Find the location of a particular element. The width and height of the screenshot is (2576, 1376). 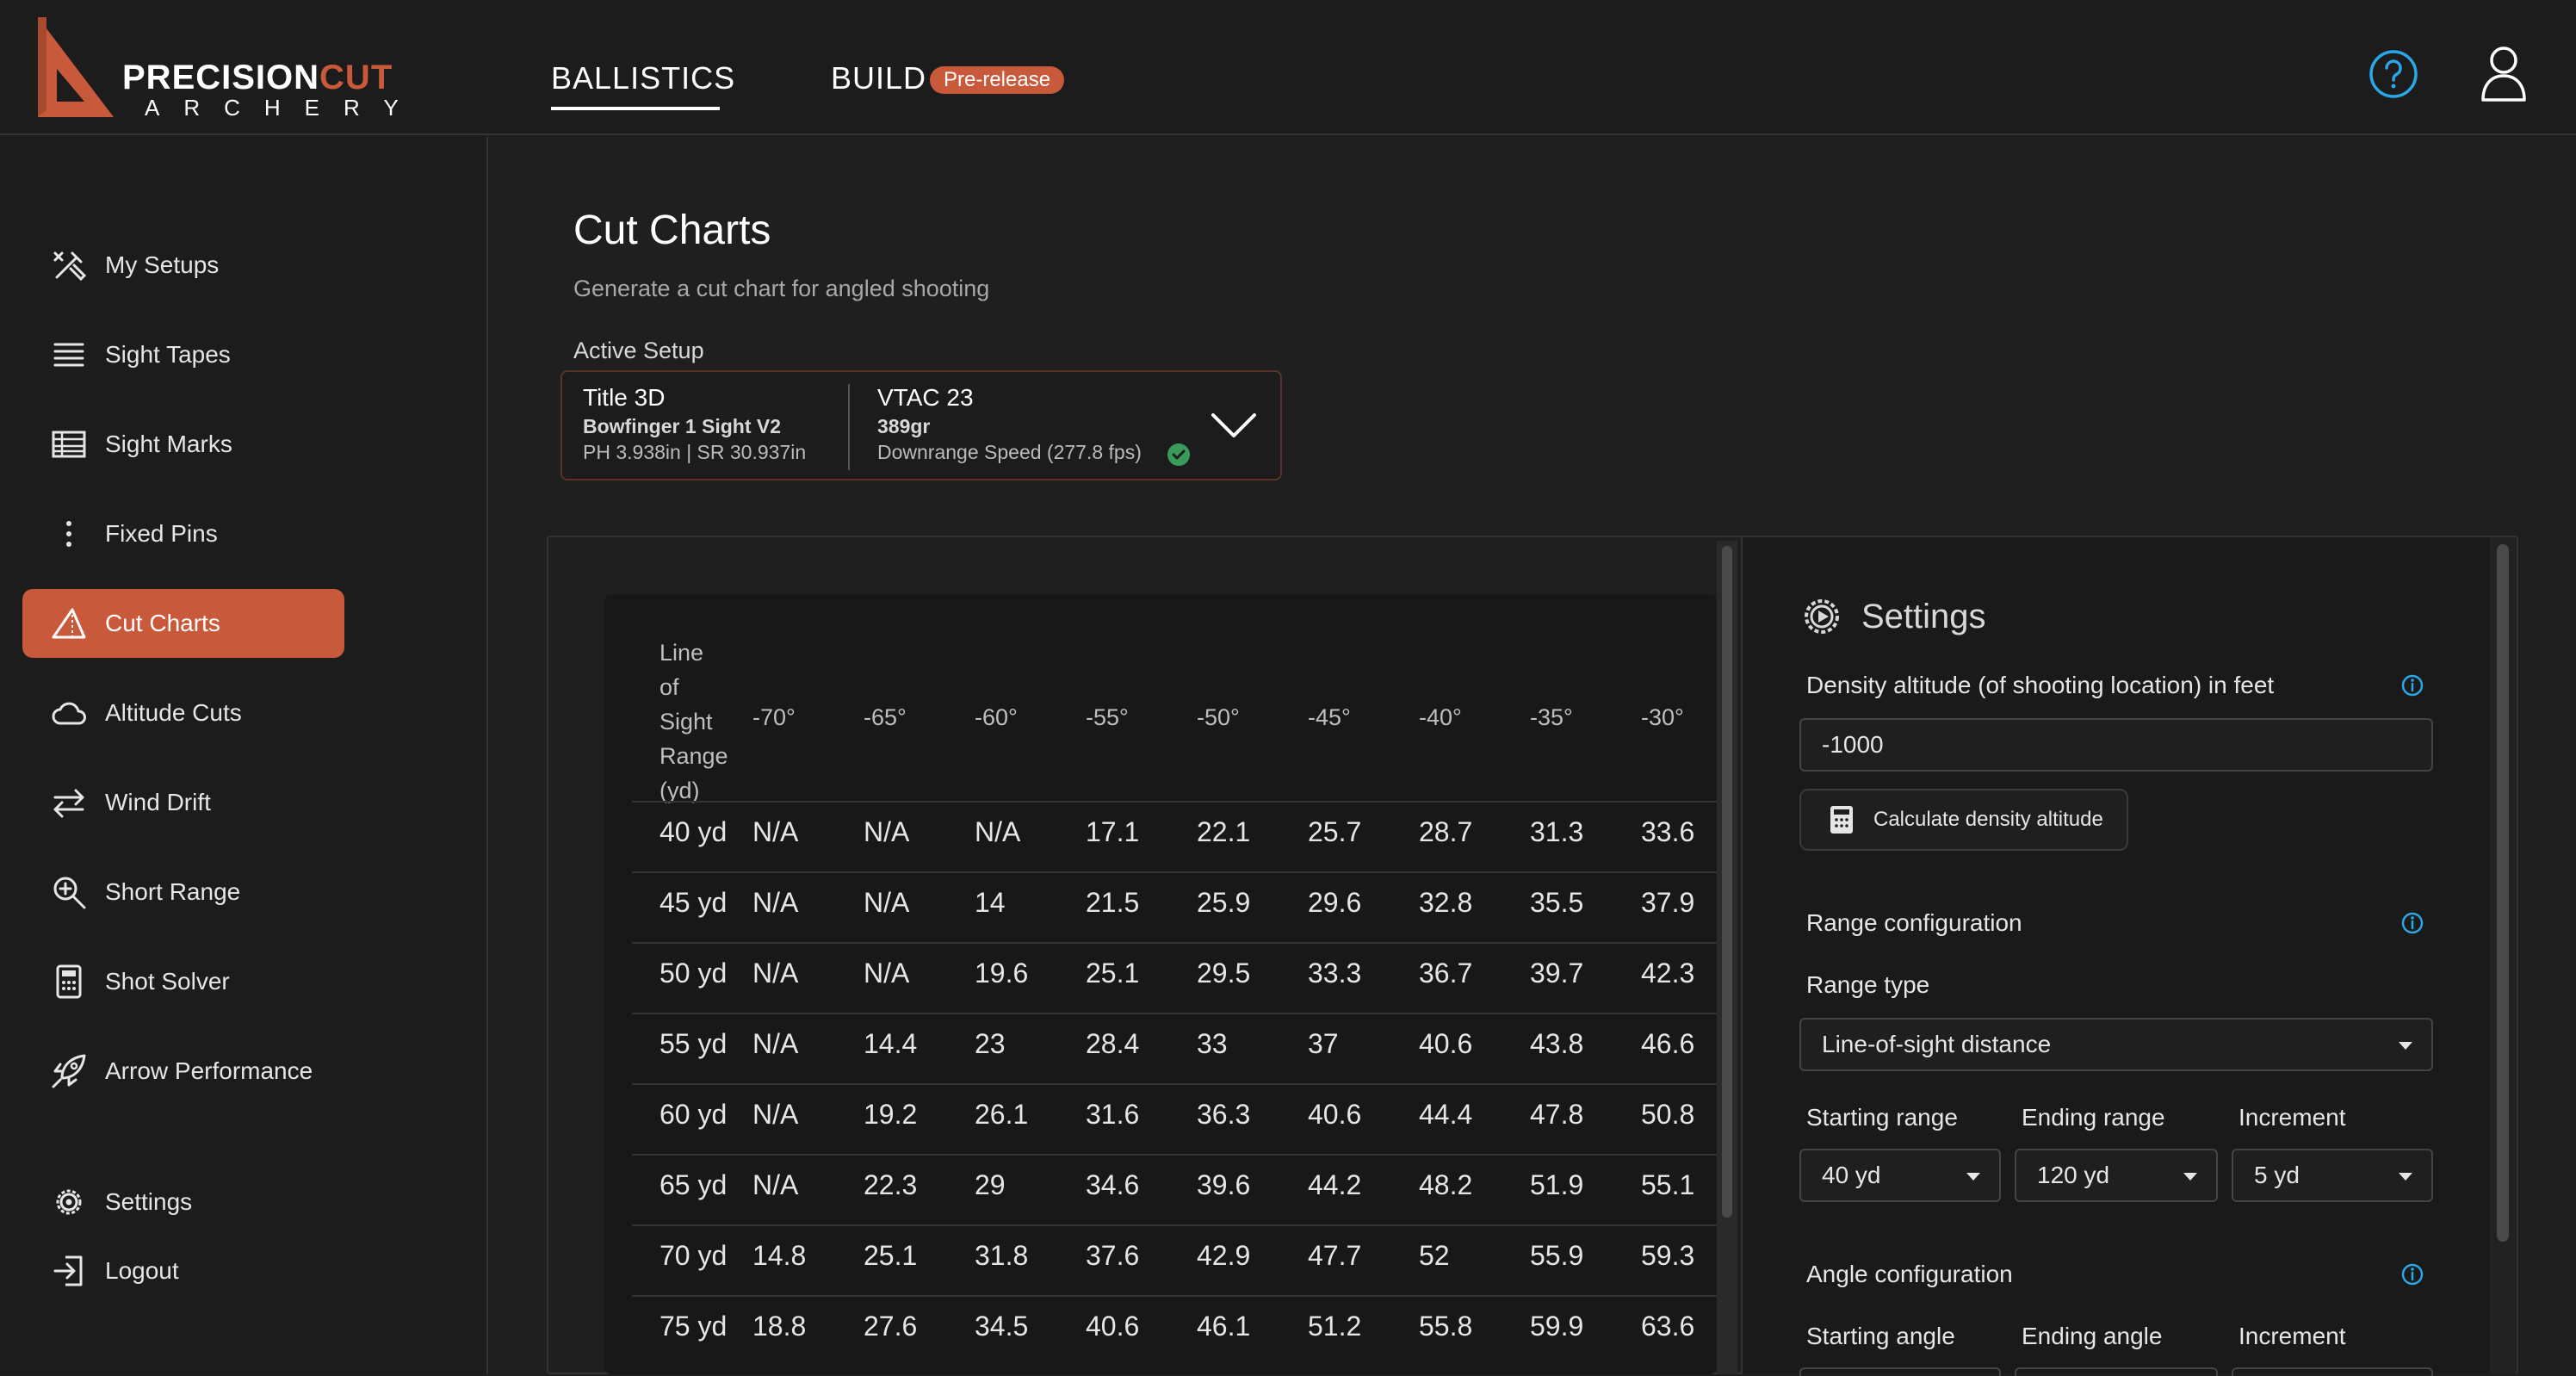

settings-gear-icon is located at coordinates (1822, 616).